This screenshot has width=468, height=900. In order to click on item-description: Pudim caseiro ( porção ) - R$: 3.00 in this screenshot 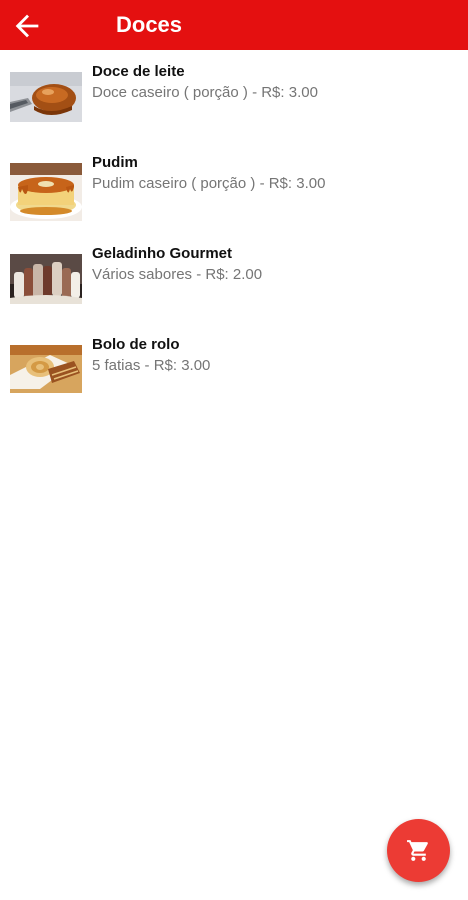, I will do `click(209, 183)`.